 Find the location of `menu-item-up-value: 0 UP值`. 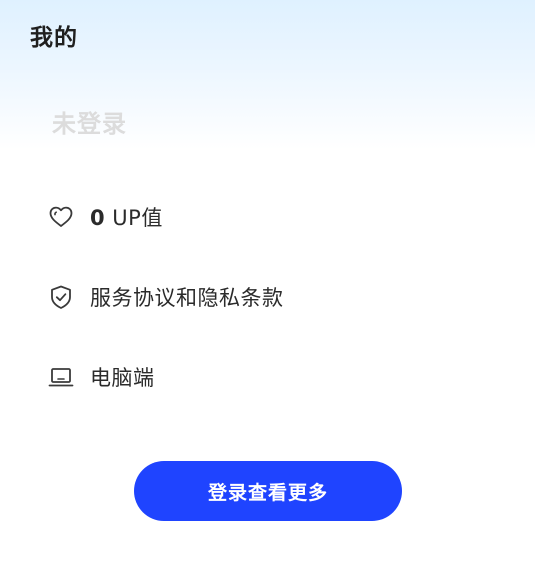

menu-item-up-value: 0 UP值 is located at coordinates (266, 217).